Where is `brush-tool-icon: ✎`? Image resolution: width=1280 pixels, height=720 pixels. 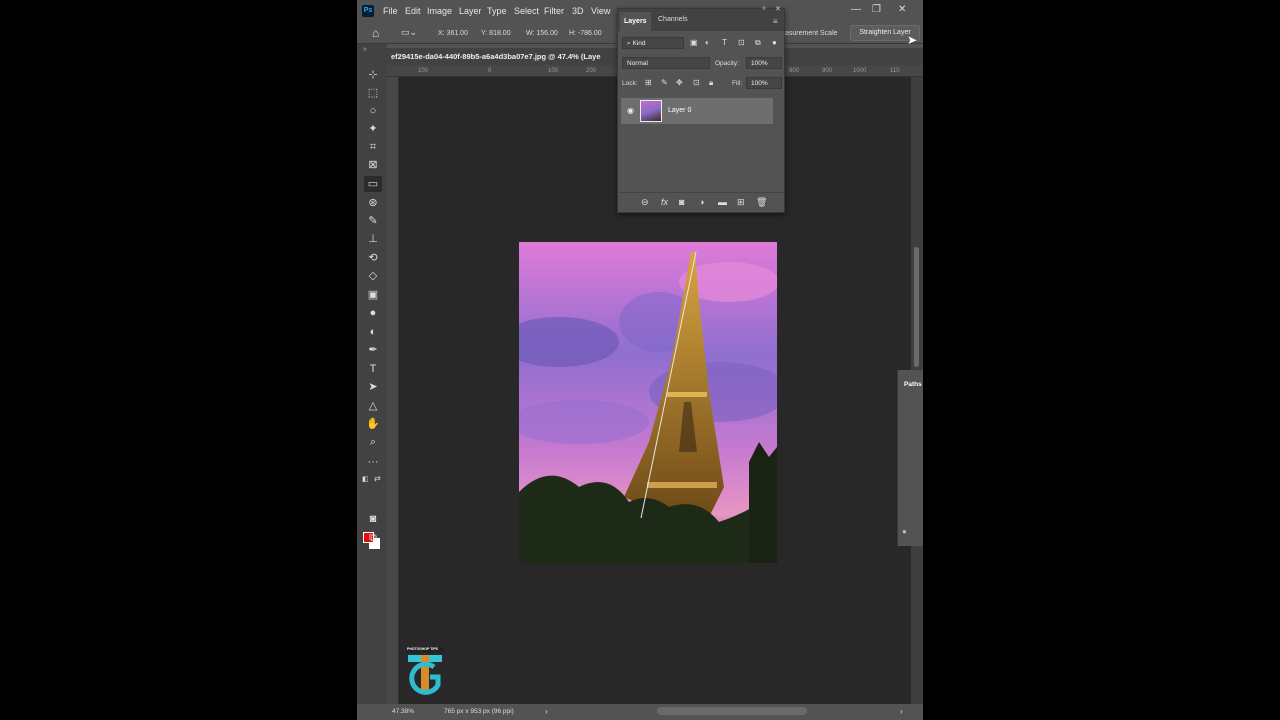 brush-tool-icon: ✎ is located at coordinates (373, 221).